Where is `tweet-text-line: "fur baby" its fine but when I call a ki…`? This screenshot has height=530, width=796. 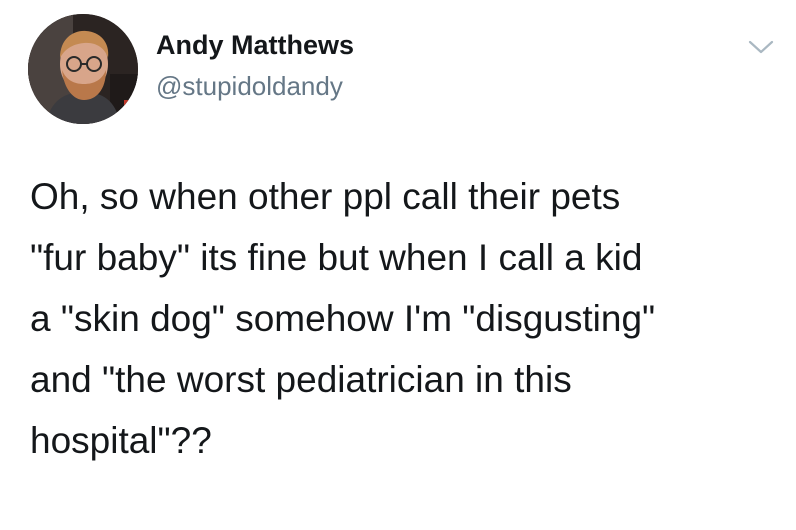 tweet-text-line: "fur baby" its fine but when I call a ki… is located at coordinates (336, 257).